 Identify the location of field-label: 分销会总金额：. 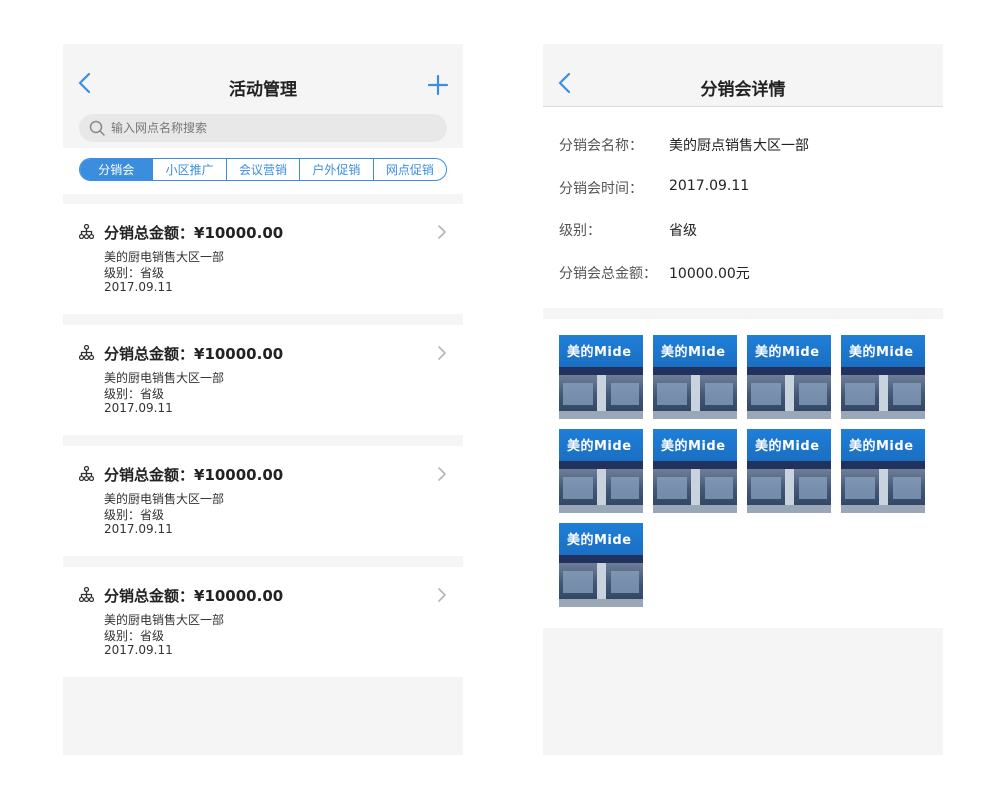
(608, 274).